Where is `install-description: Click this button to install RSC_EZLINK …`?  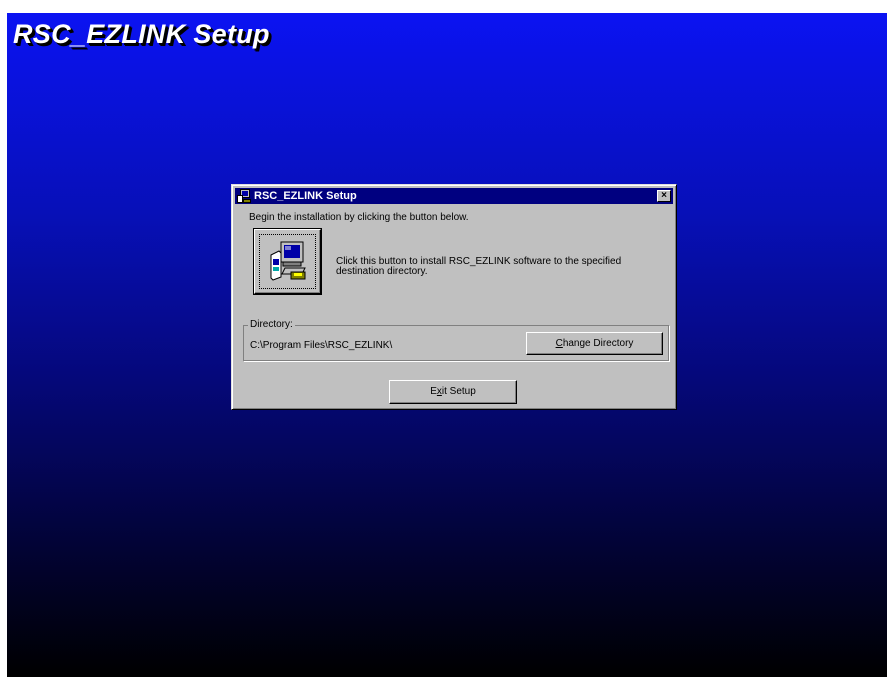
install-description: Click this button to install RSC_EZLINK … is located at coordinates (479, 266).